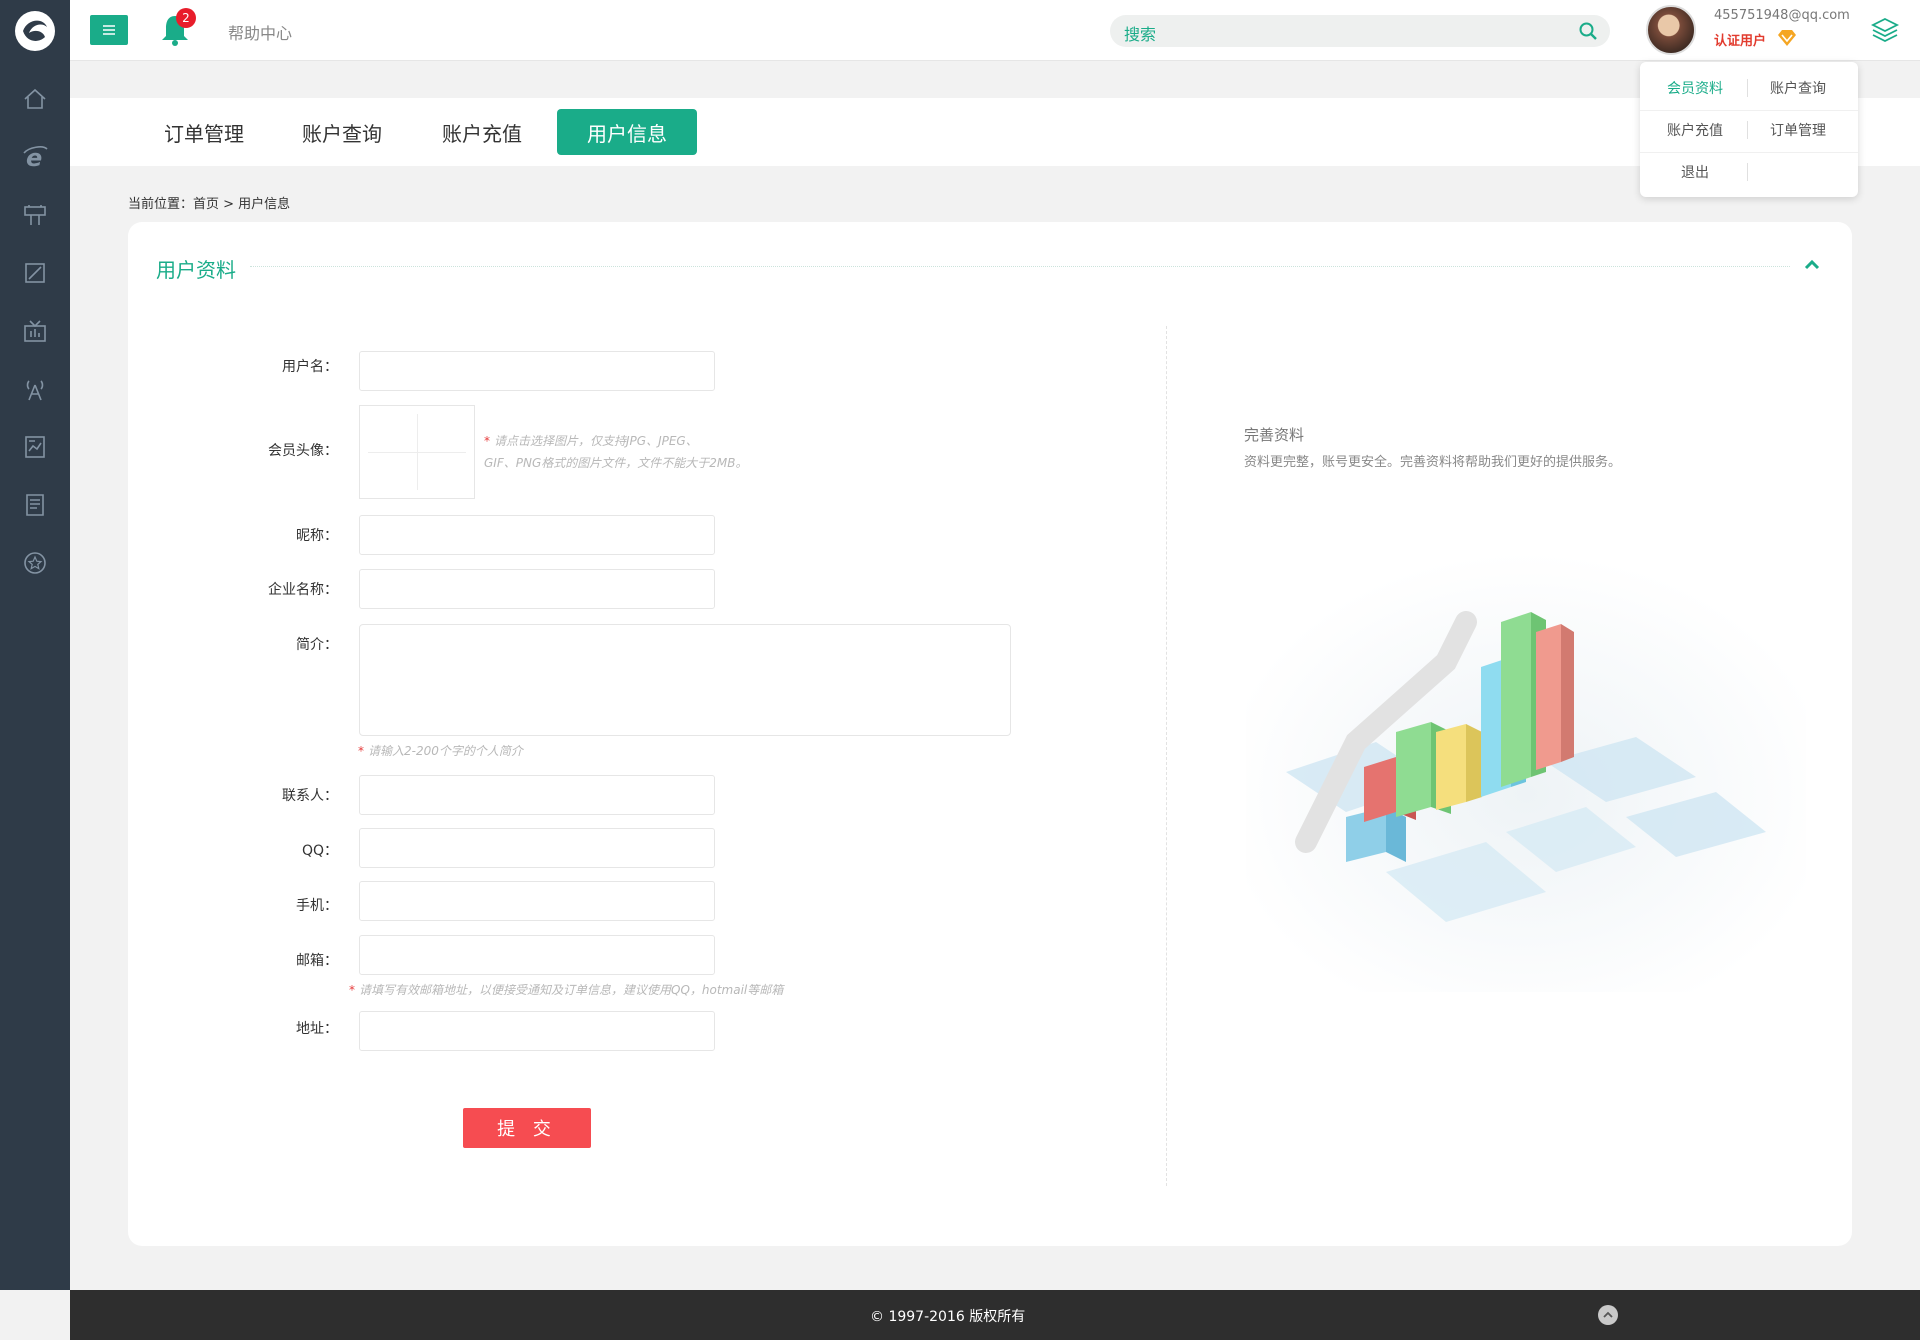  I want to click on email-field, so click(537, 955).